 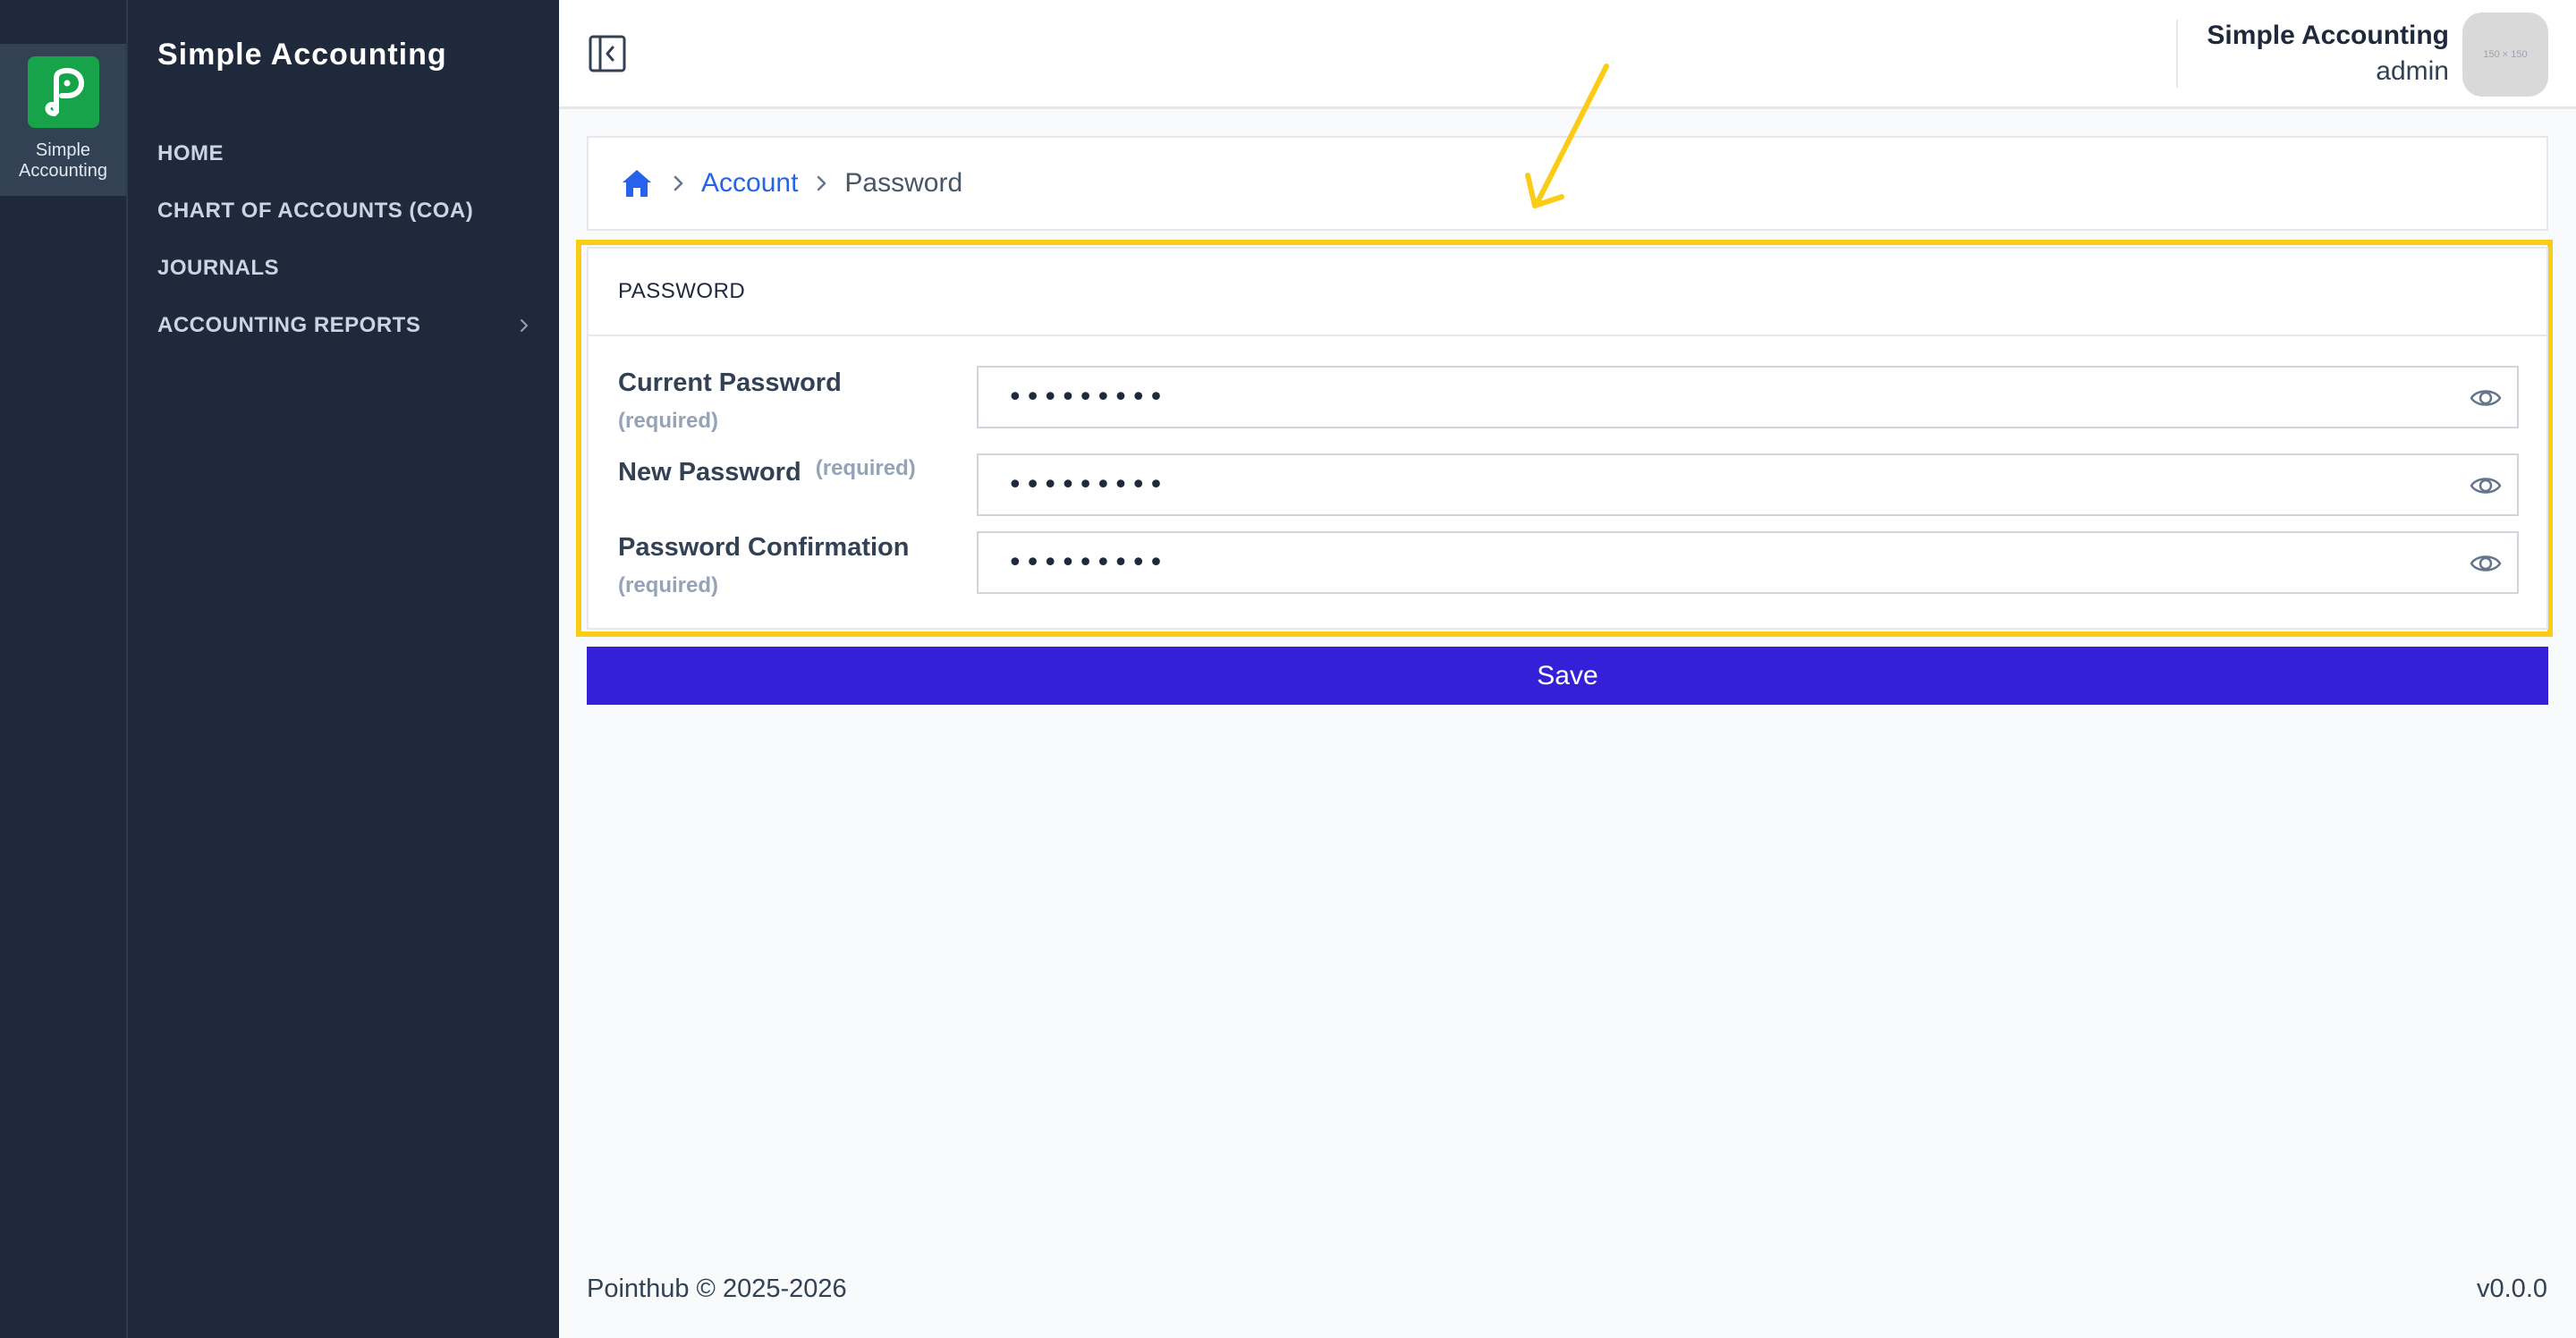 I want to click on avatar: 150 × 150, so click(x=2505, y=55).